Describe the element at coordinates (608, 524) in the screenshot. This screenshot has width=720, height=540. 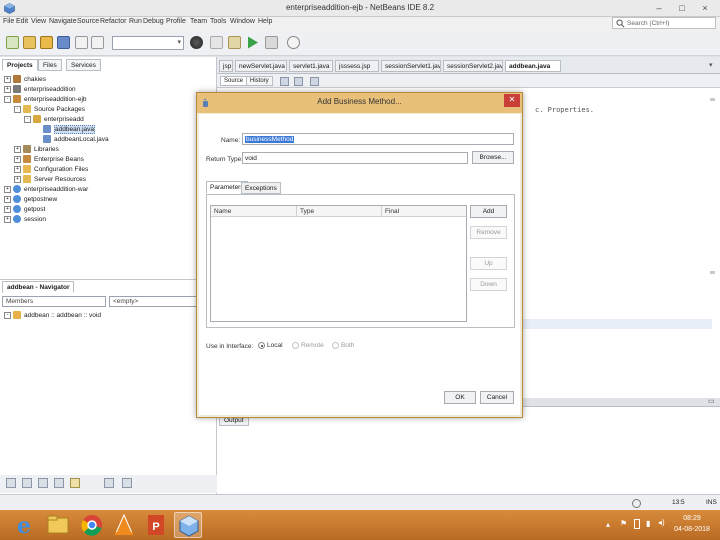
I see `tray-chevron-icon: ▴` at that location.